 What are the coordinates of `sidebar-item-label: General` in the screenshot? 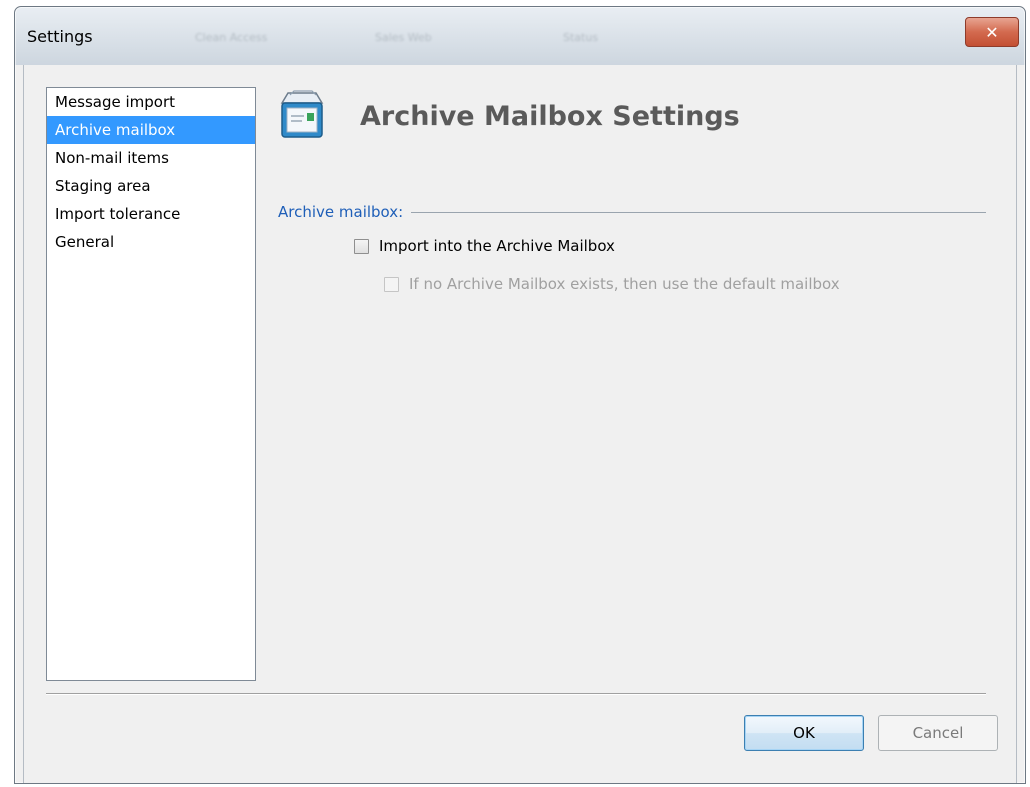 It's located at (85, 242).